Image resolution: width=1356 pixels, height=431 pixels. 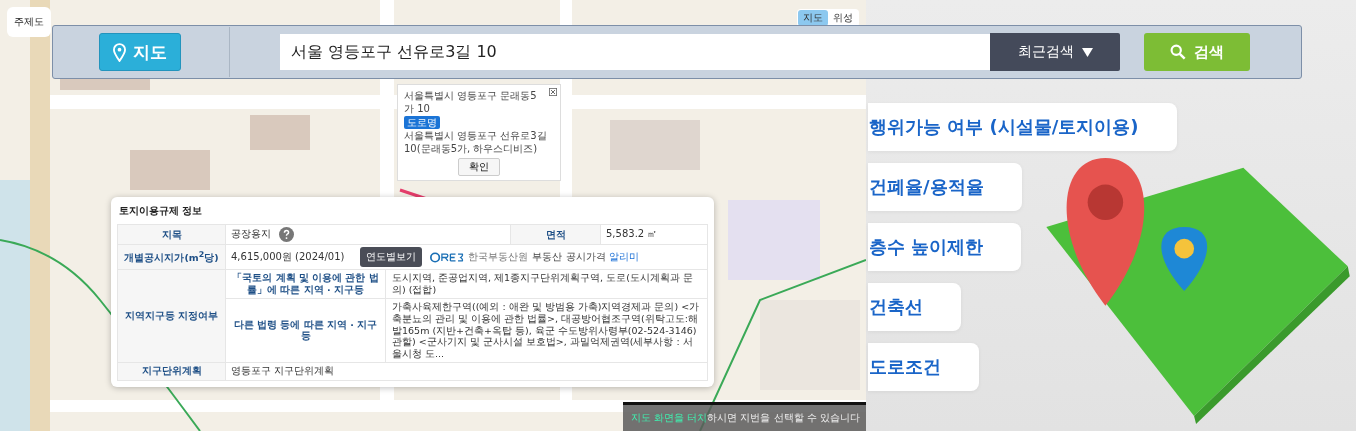 I want to click on provider-name: 한국부동산원, so click(x=498, y=257).